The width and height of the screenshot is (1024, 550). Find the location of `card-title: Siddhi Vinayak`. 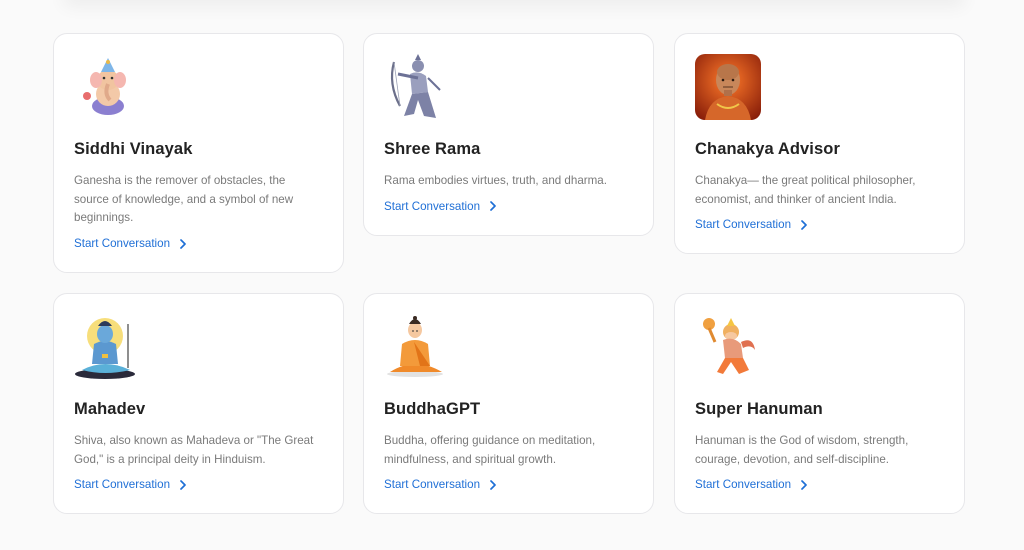

card-title: Siddhi Vinayak is located at coordinates (133, 149).